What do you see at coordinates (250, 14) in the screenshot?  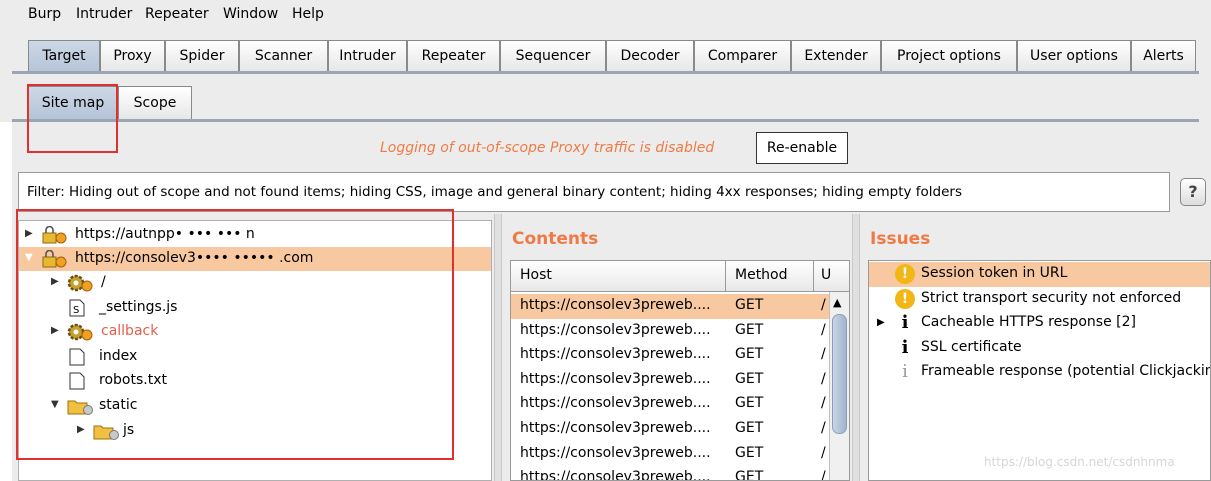 I see `menu-window: Window` at bounding box center [250, 14].